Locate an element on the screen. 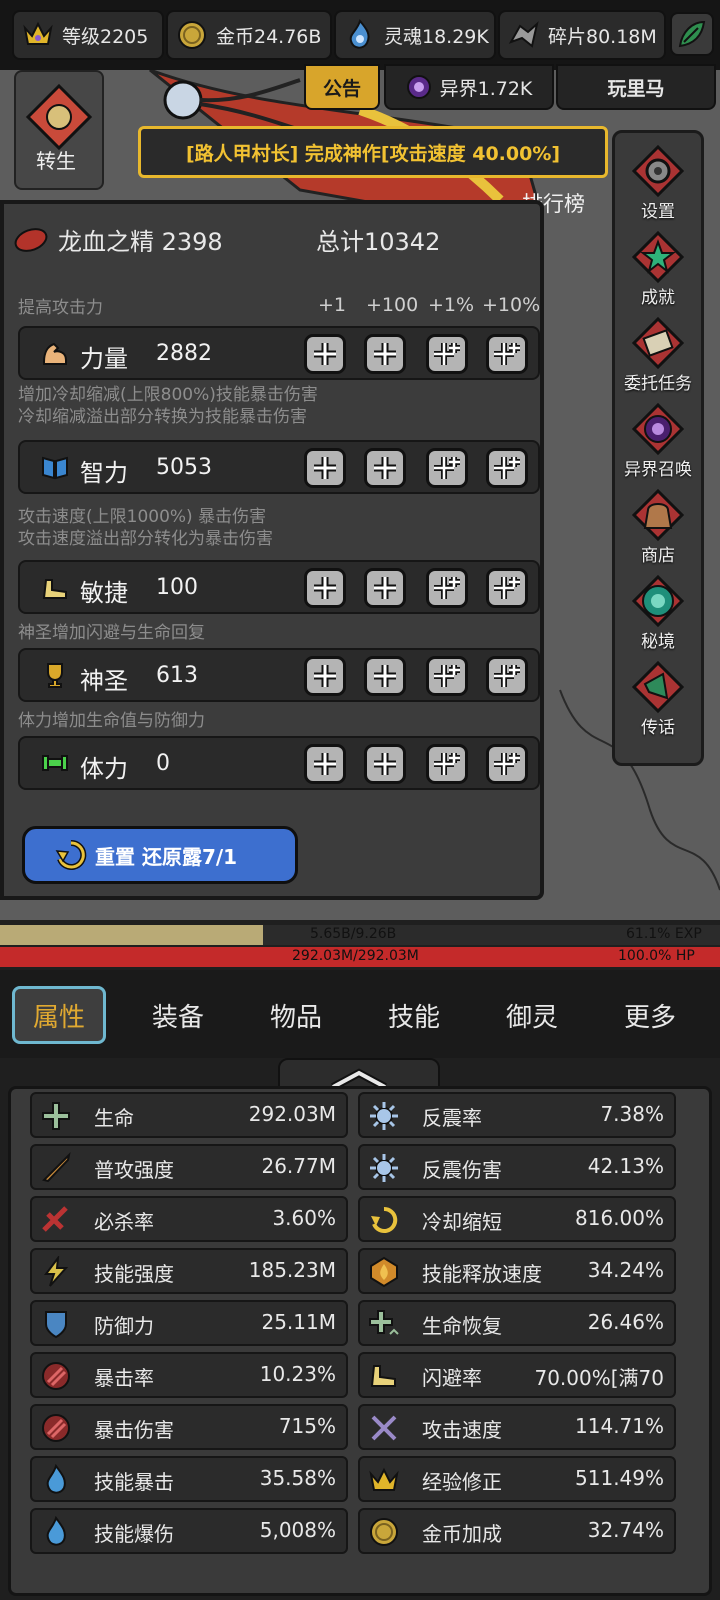 This screenshot has width=720, height=1600. rail-item-achievements: 成就 is located at coordinates (658, 268).